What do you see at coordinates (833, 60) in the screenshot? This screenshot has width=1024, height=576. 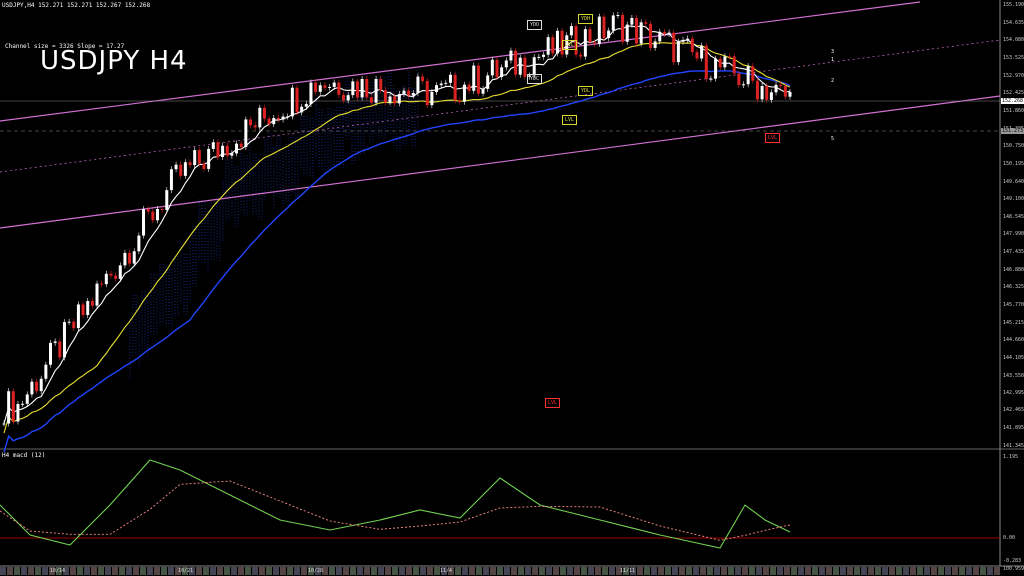 I see `channel-mark: 1` at bounding box center [833, 60].